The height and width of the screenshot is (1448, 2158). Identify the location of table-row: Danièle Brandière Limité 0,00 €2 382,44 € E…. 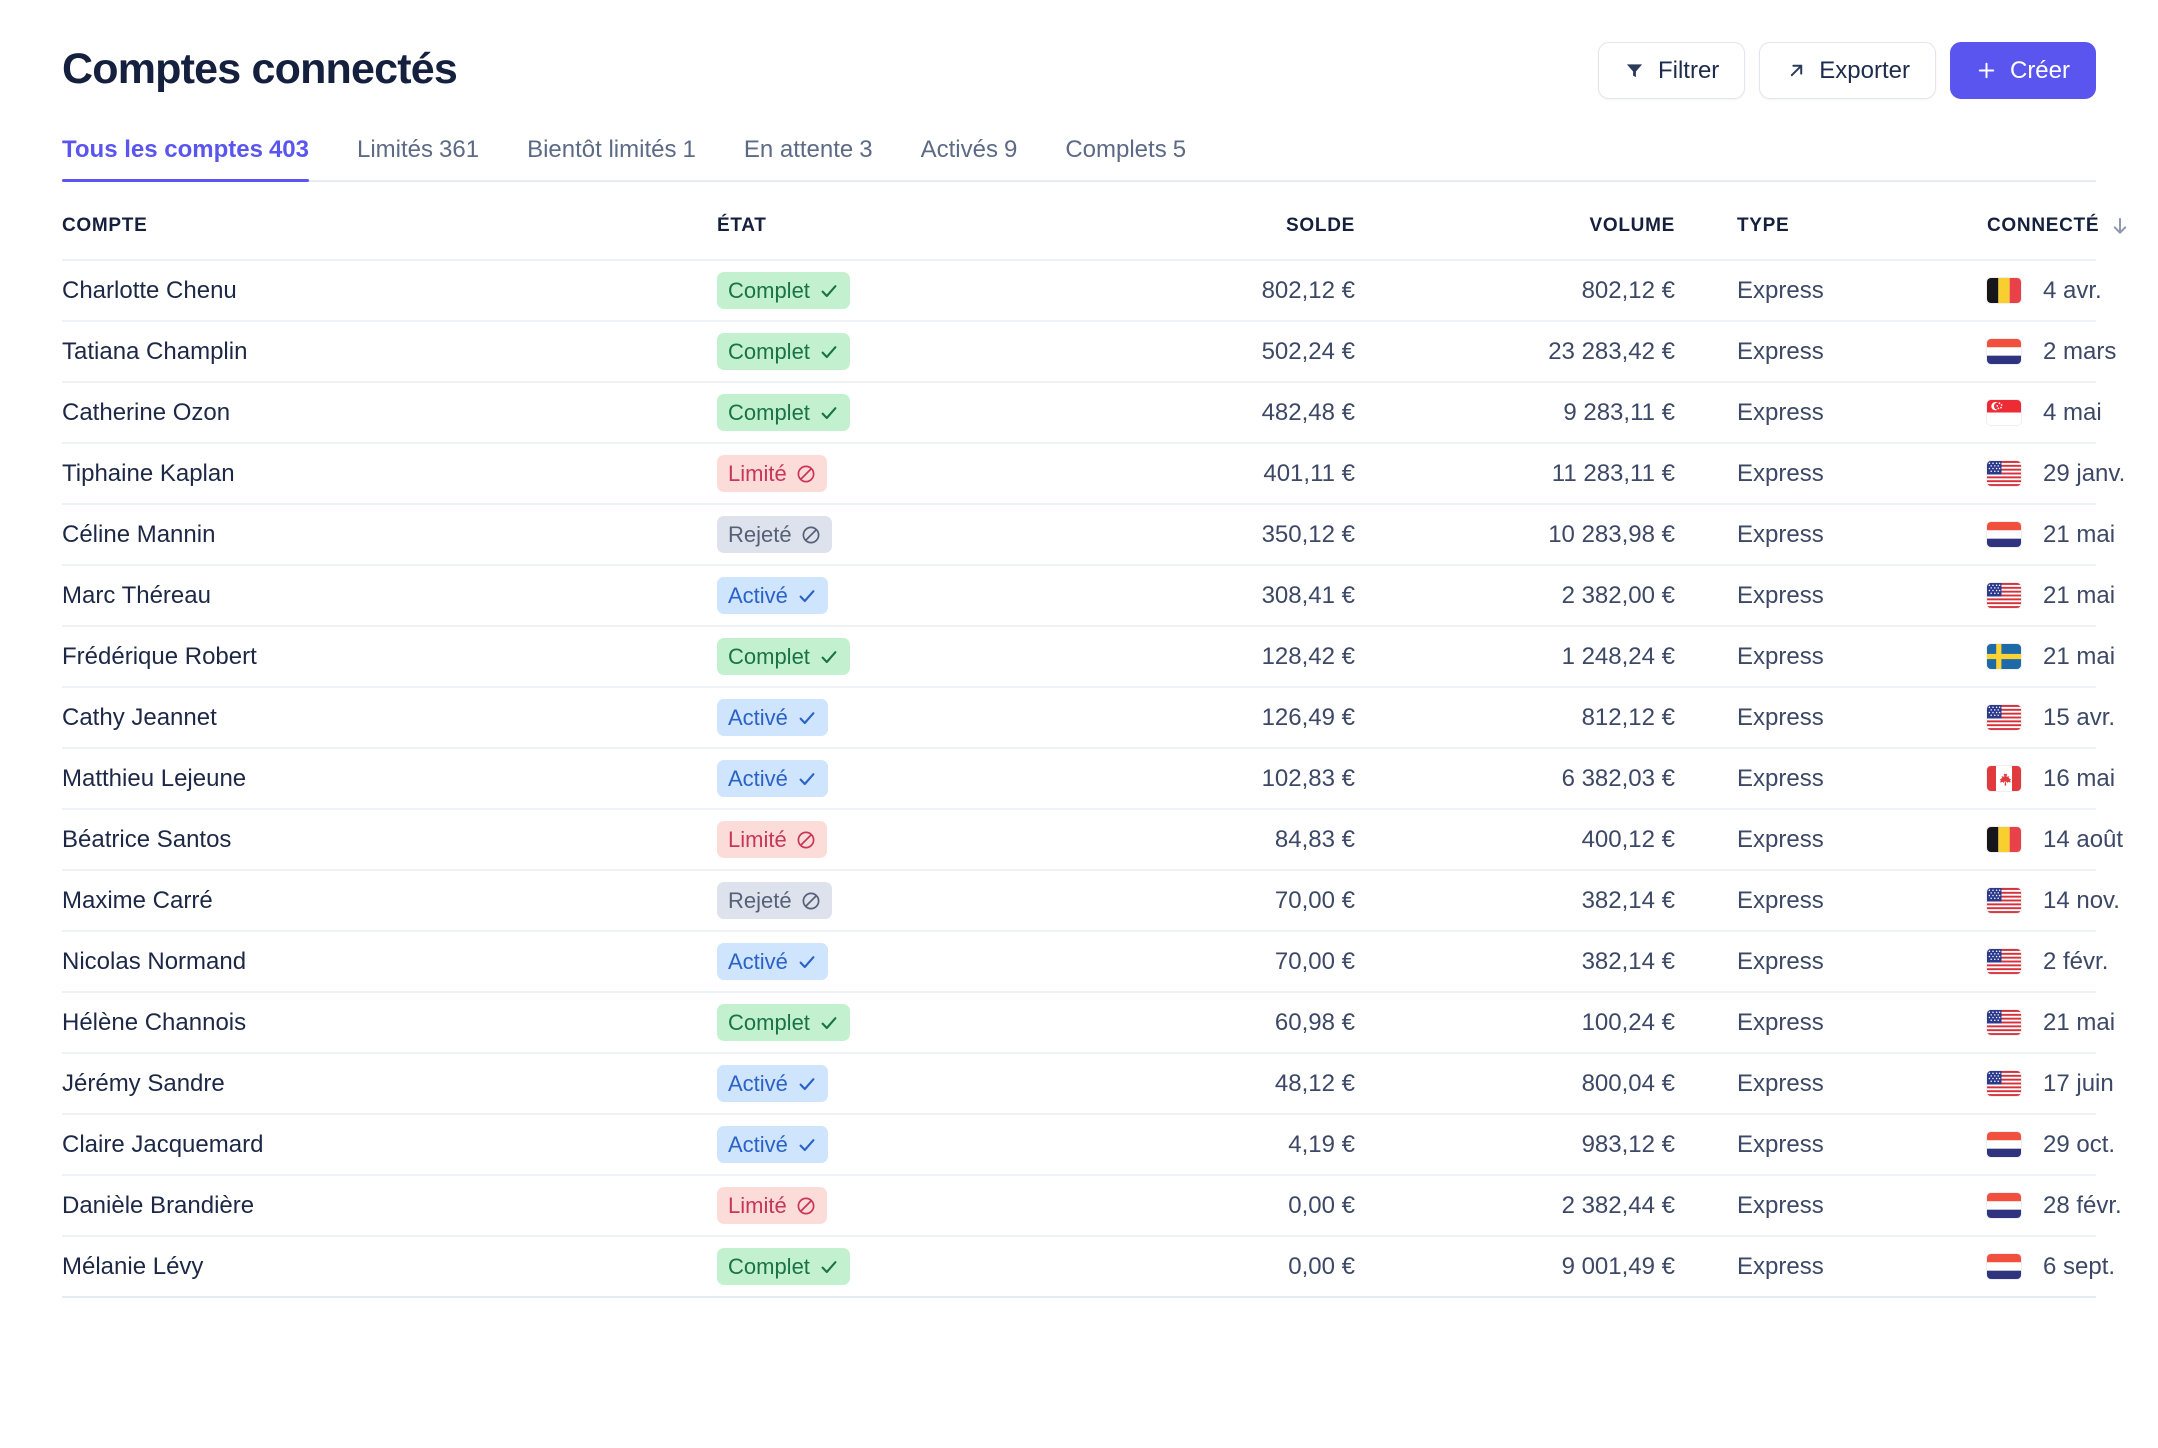
(1092, 1206).